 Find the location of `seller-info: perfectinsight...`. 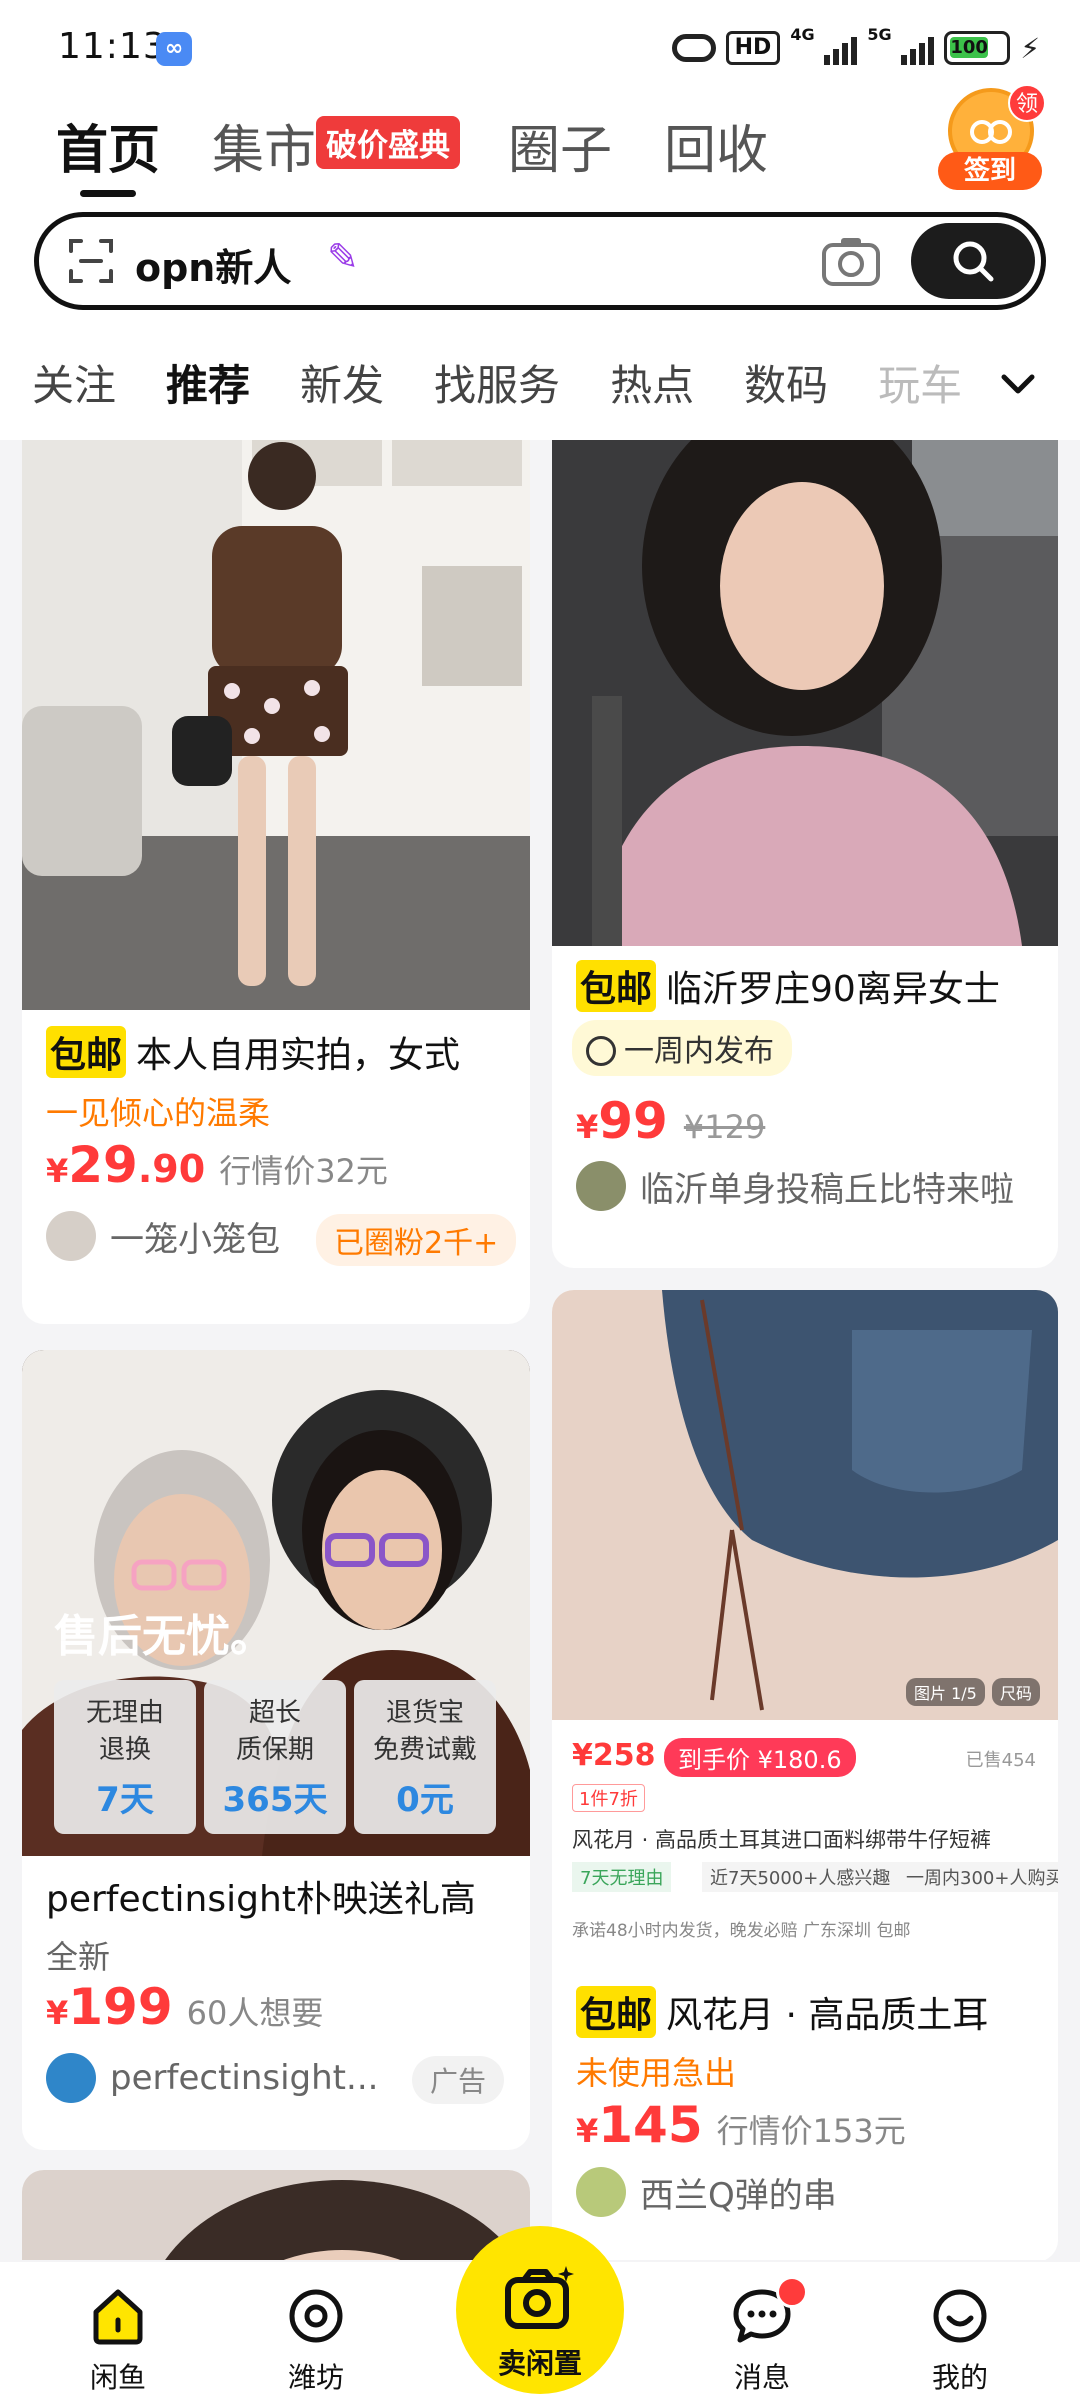

seller-info: perfectinsight... is located at coordinates (212, 2078).